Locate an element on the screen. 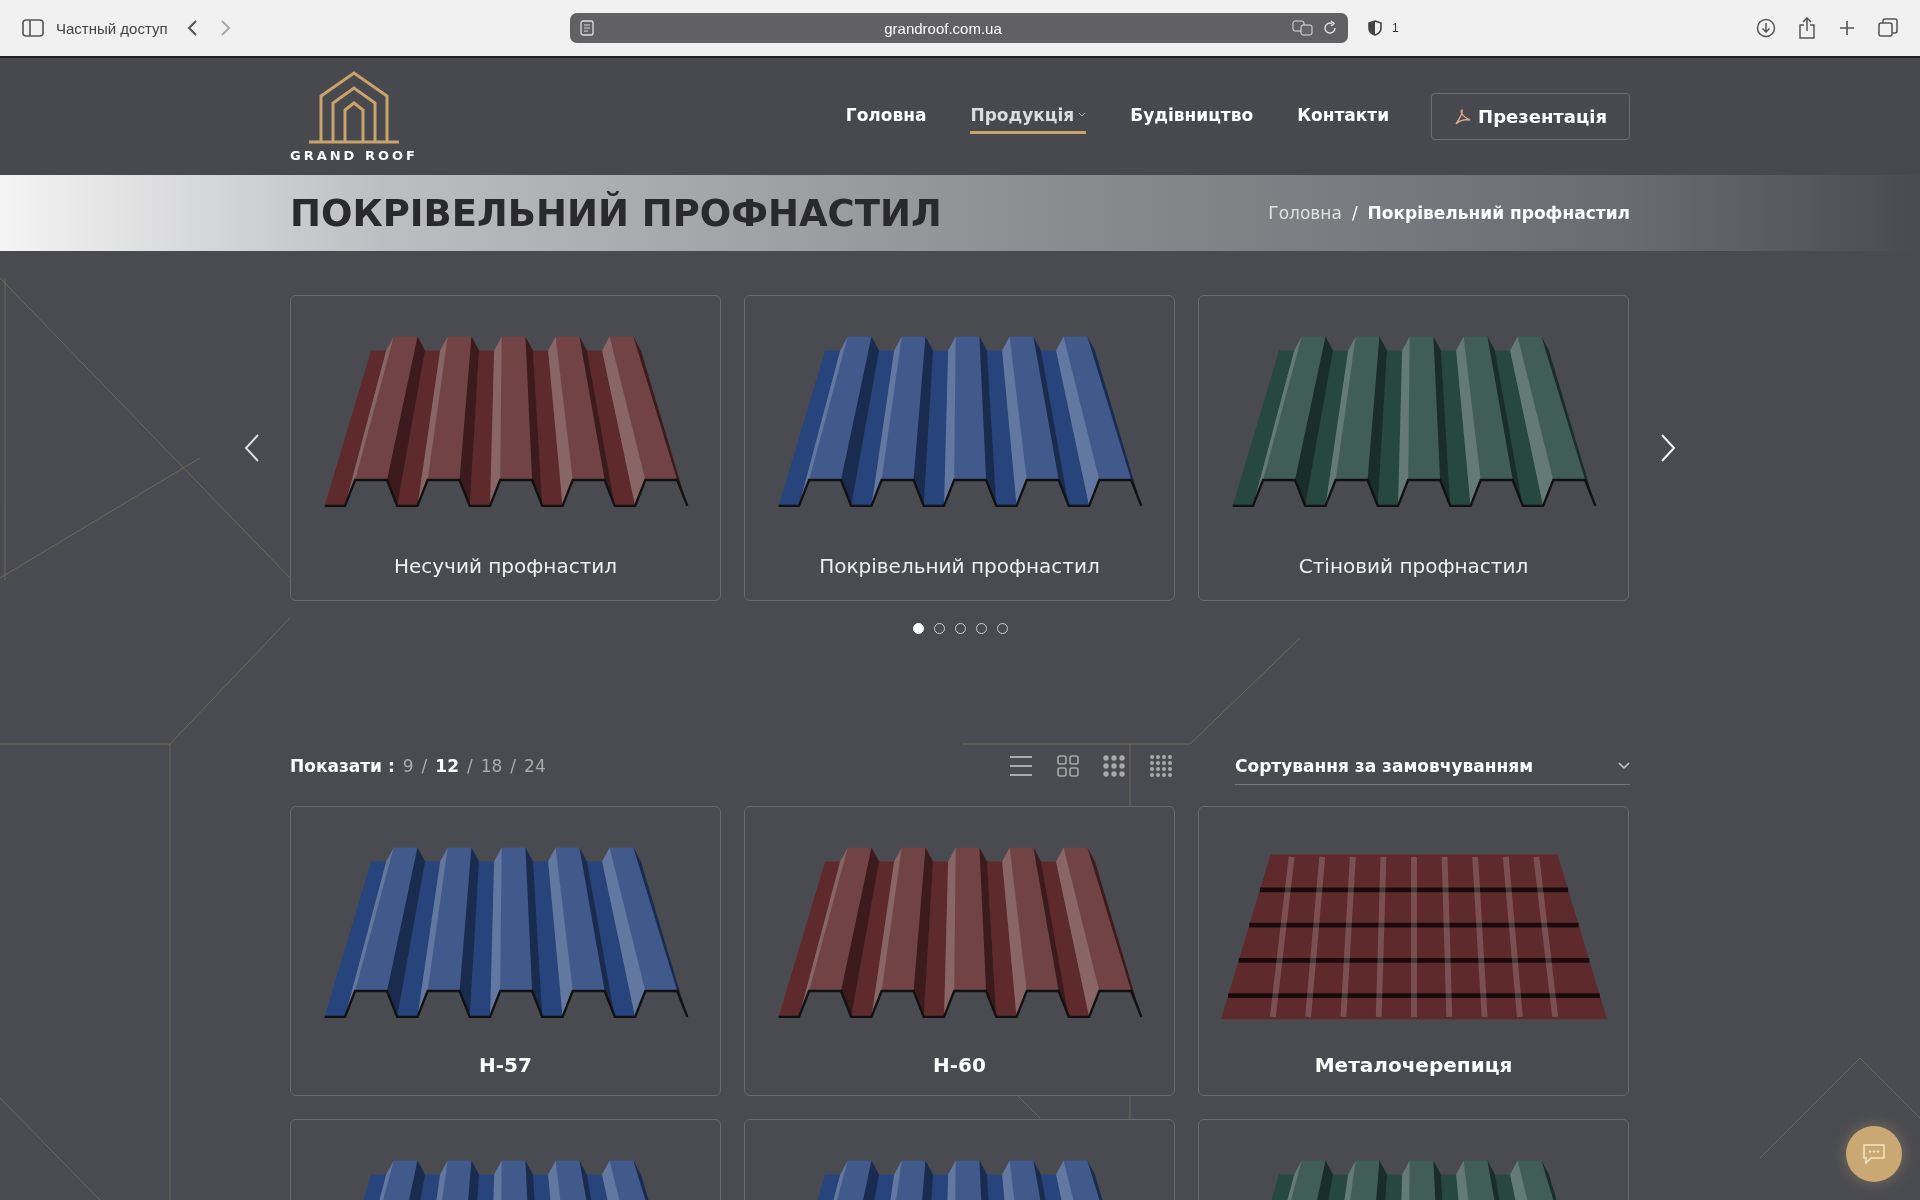 The width and height of the screenshot is (1920, 1200). nav-link: Контакти is located at coordinates (1343, 116).